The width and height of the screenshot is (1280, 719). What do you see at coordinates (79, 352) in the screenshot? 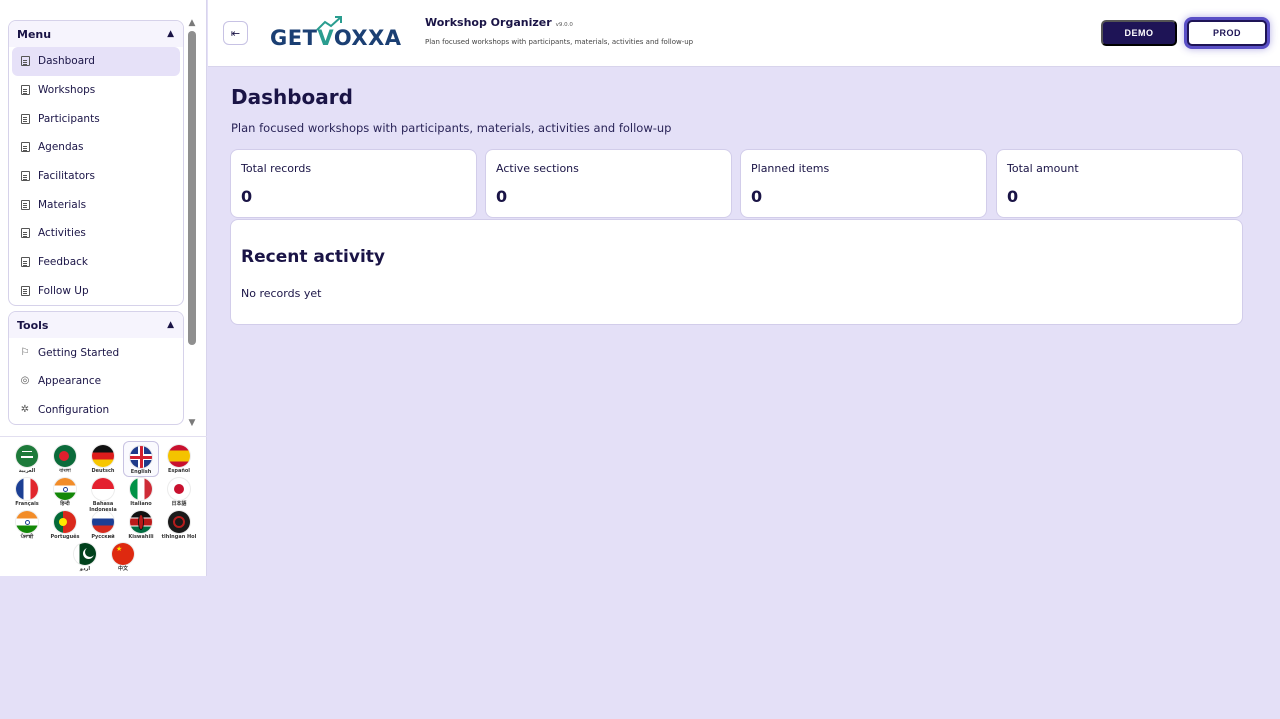
I see `sidebar-item-label: Getting Started` at bounding box center [79, 352].